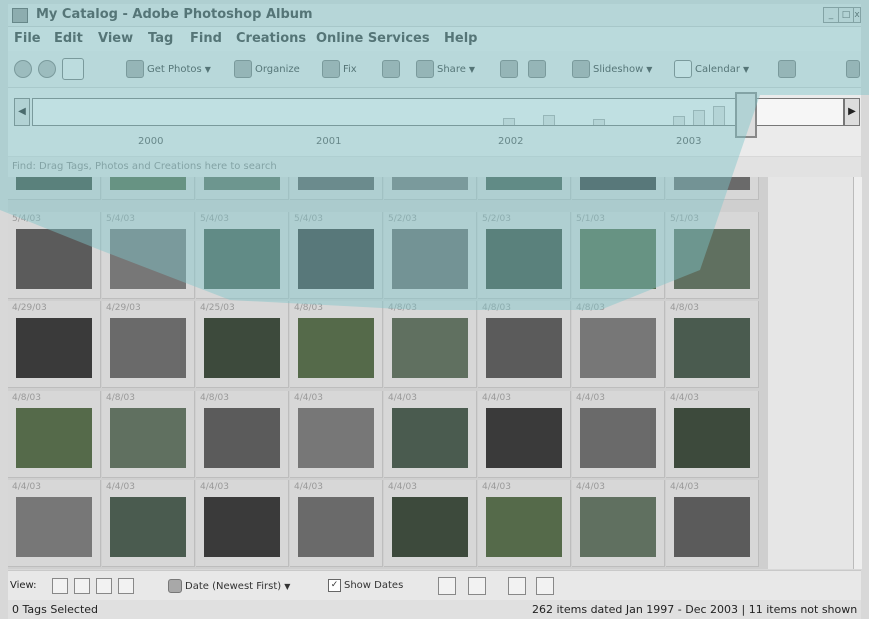  What do you see at coordinates (846, 15) in the screenshot?
I see `maximize-button: □` at bounding box center [846, 15].